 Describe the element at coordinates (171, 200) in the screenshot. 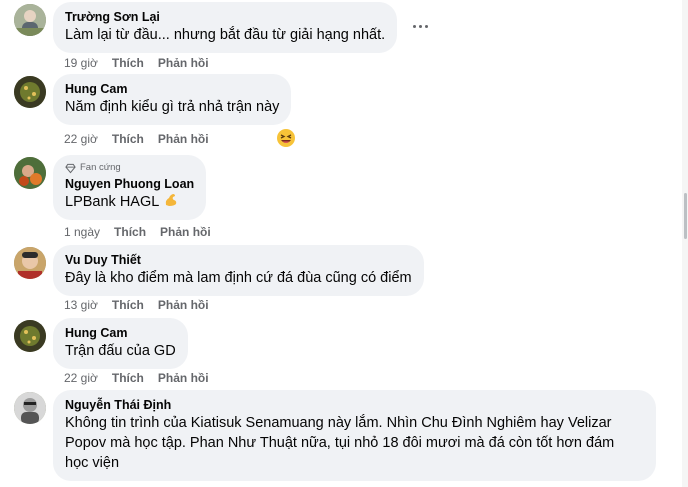

I see `flexed-biceps-emoji-icon` at that location.